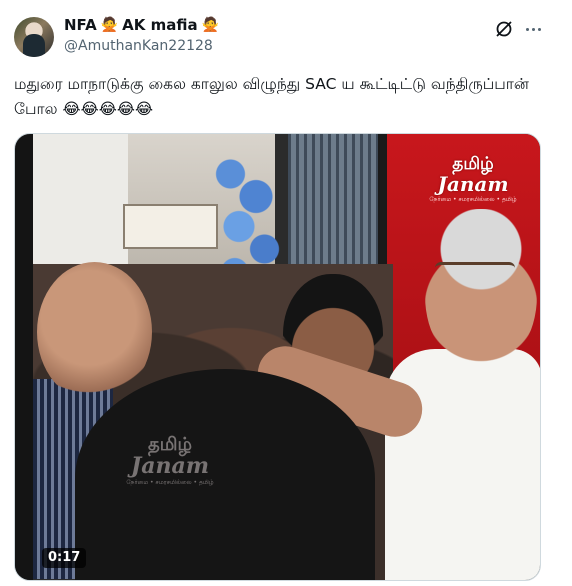  What do you see at coordinates (170, 482) in the screenshot?
I see `watermark-center-line3: நேர்மை • சமரசமில்லை • தமிழ்` at bounding box center [170, 482].